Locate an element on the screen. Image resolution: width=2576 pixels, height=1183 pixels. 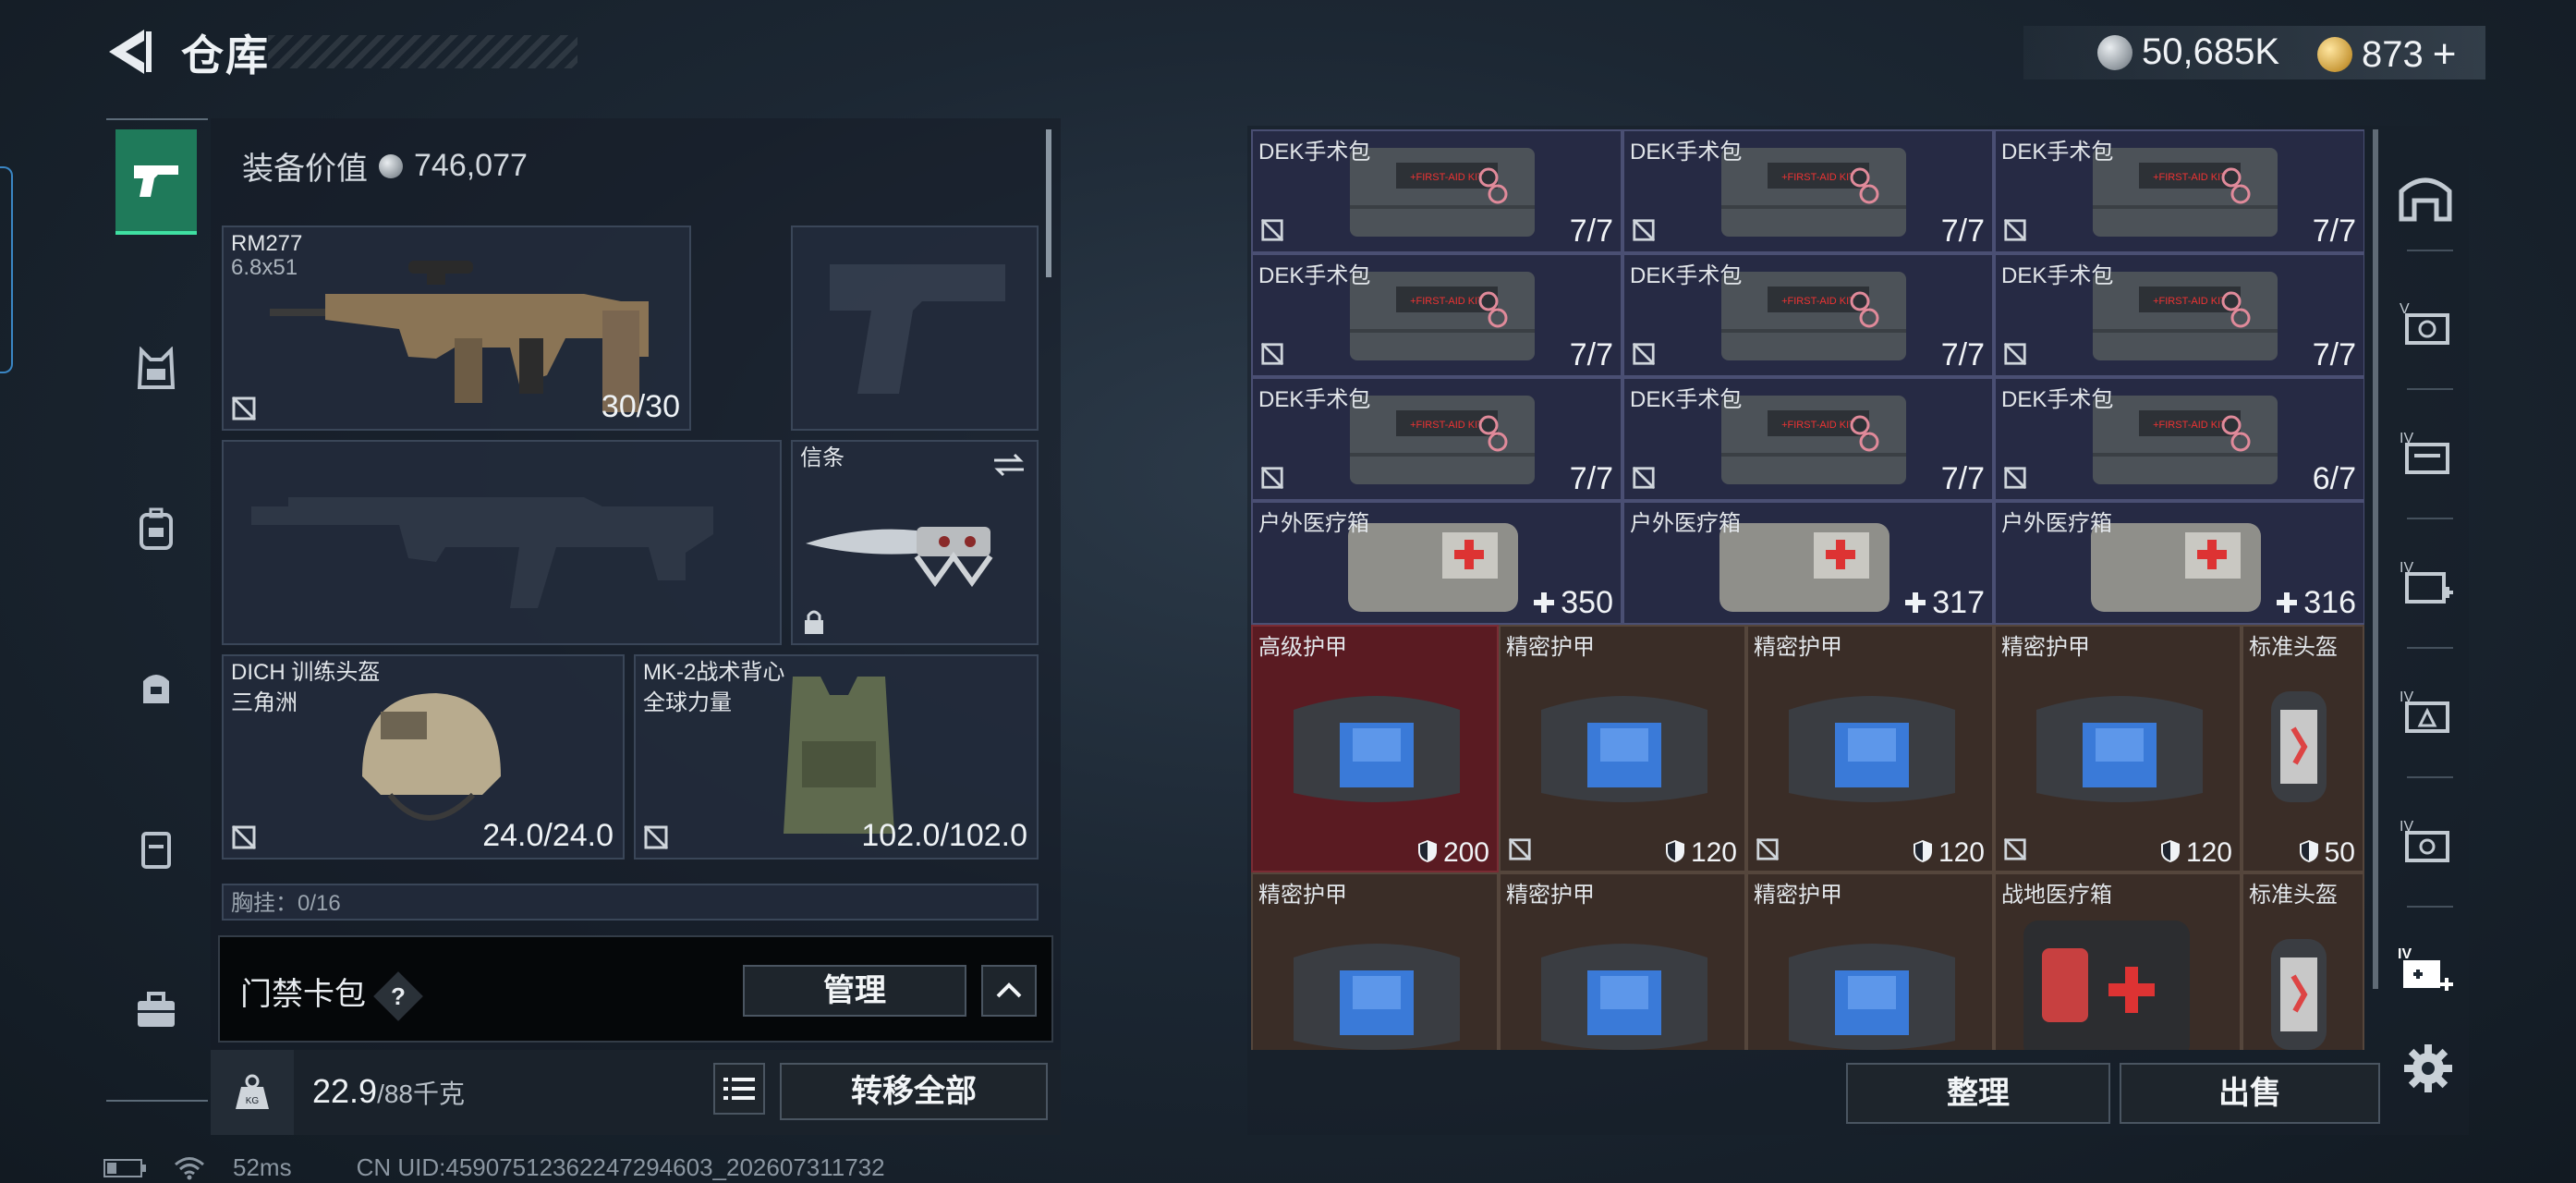
melee-slot: 信条 is located at coordinates (915, 542).